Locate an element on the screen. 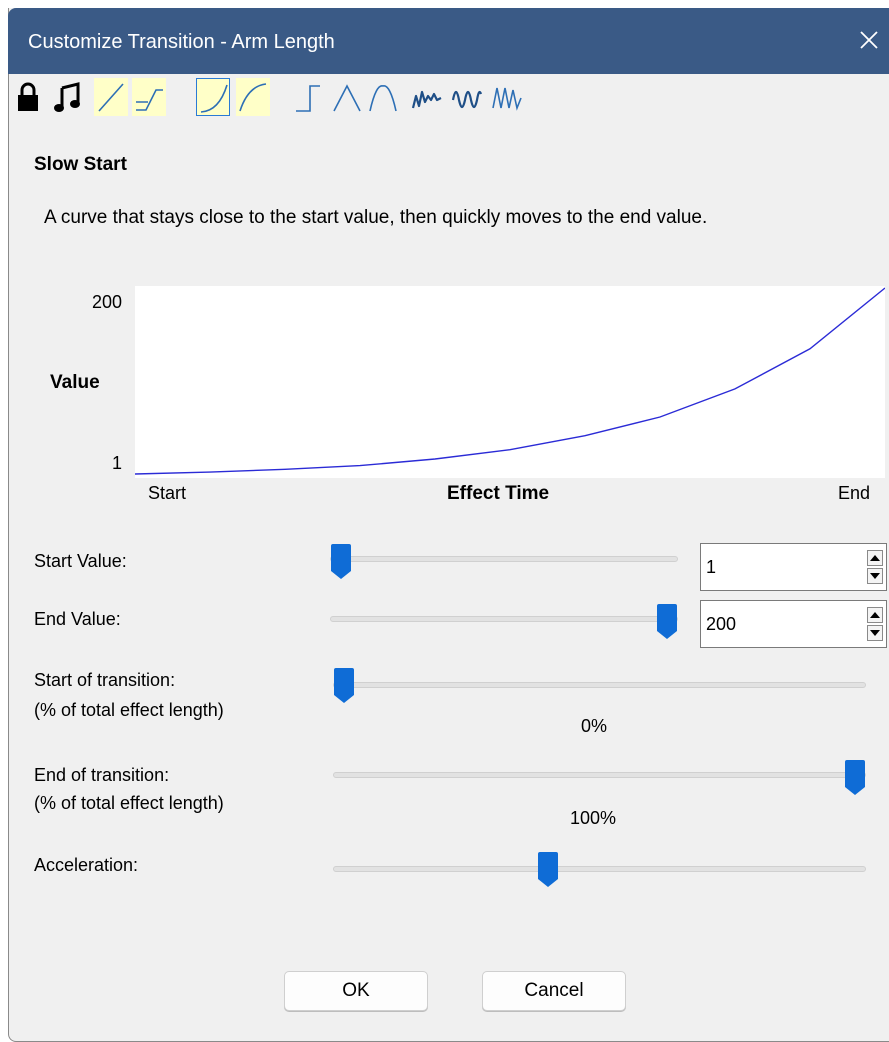  curve-sine-button is located at coordinates (467, 97).